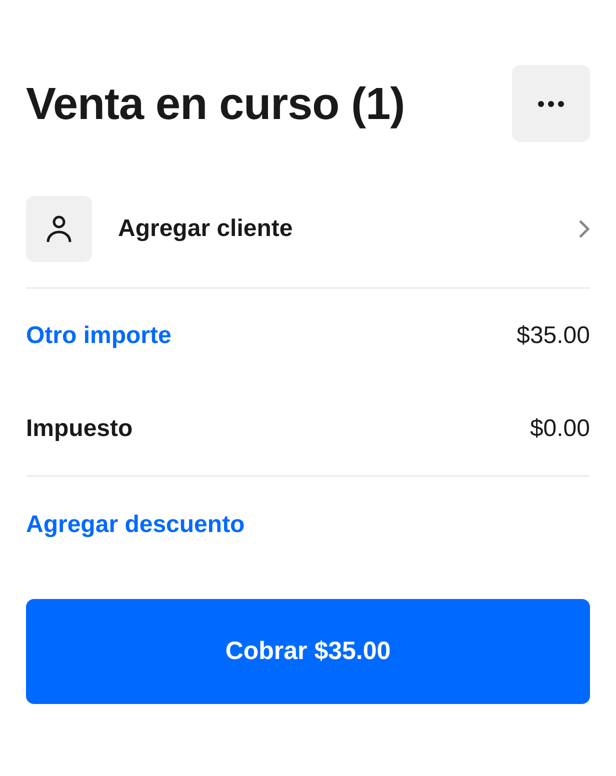  Describe the element at coordinates (553, 336) in the screenshot. I see `line-amount: $35.00` at that location.